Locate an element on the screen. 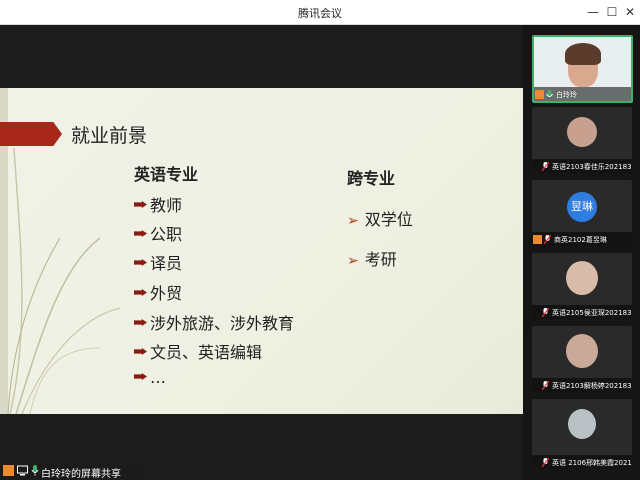  window-titlebar: 腾讯会议 — ☐ ✕ is located at coordinates (320, 12).